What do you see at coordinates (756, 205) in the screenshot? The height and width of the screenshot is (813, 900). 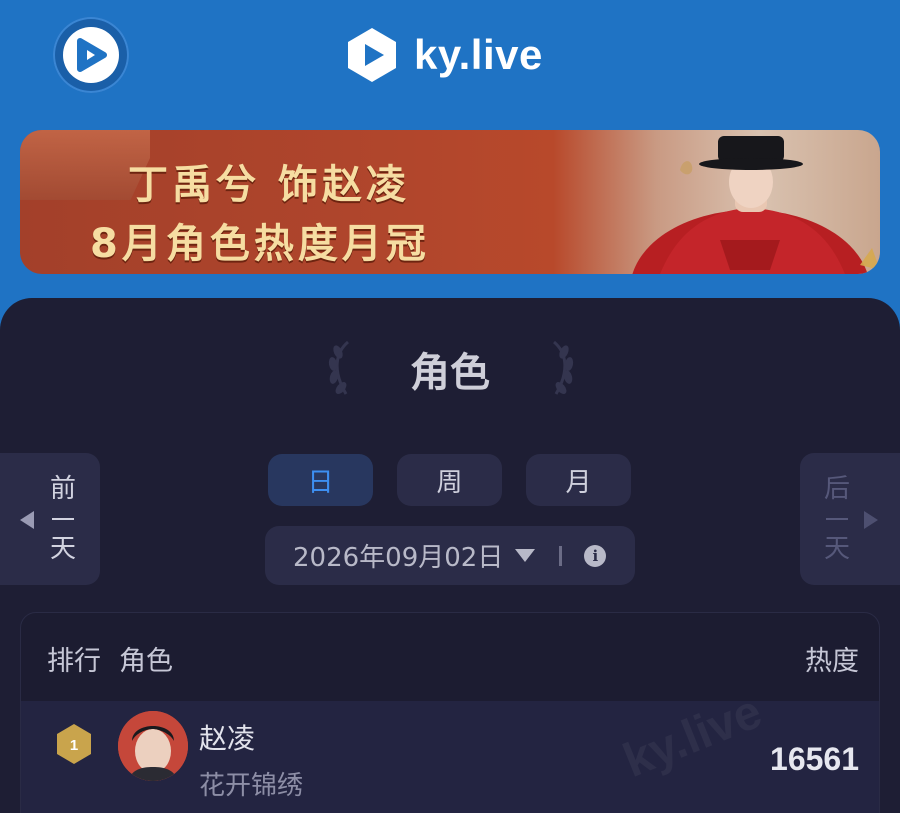 I see `banner-actor-image` at bounding box center [756, 205].